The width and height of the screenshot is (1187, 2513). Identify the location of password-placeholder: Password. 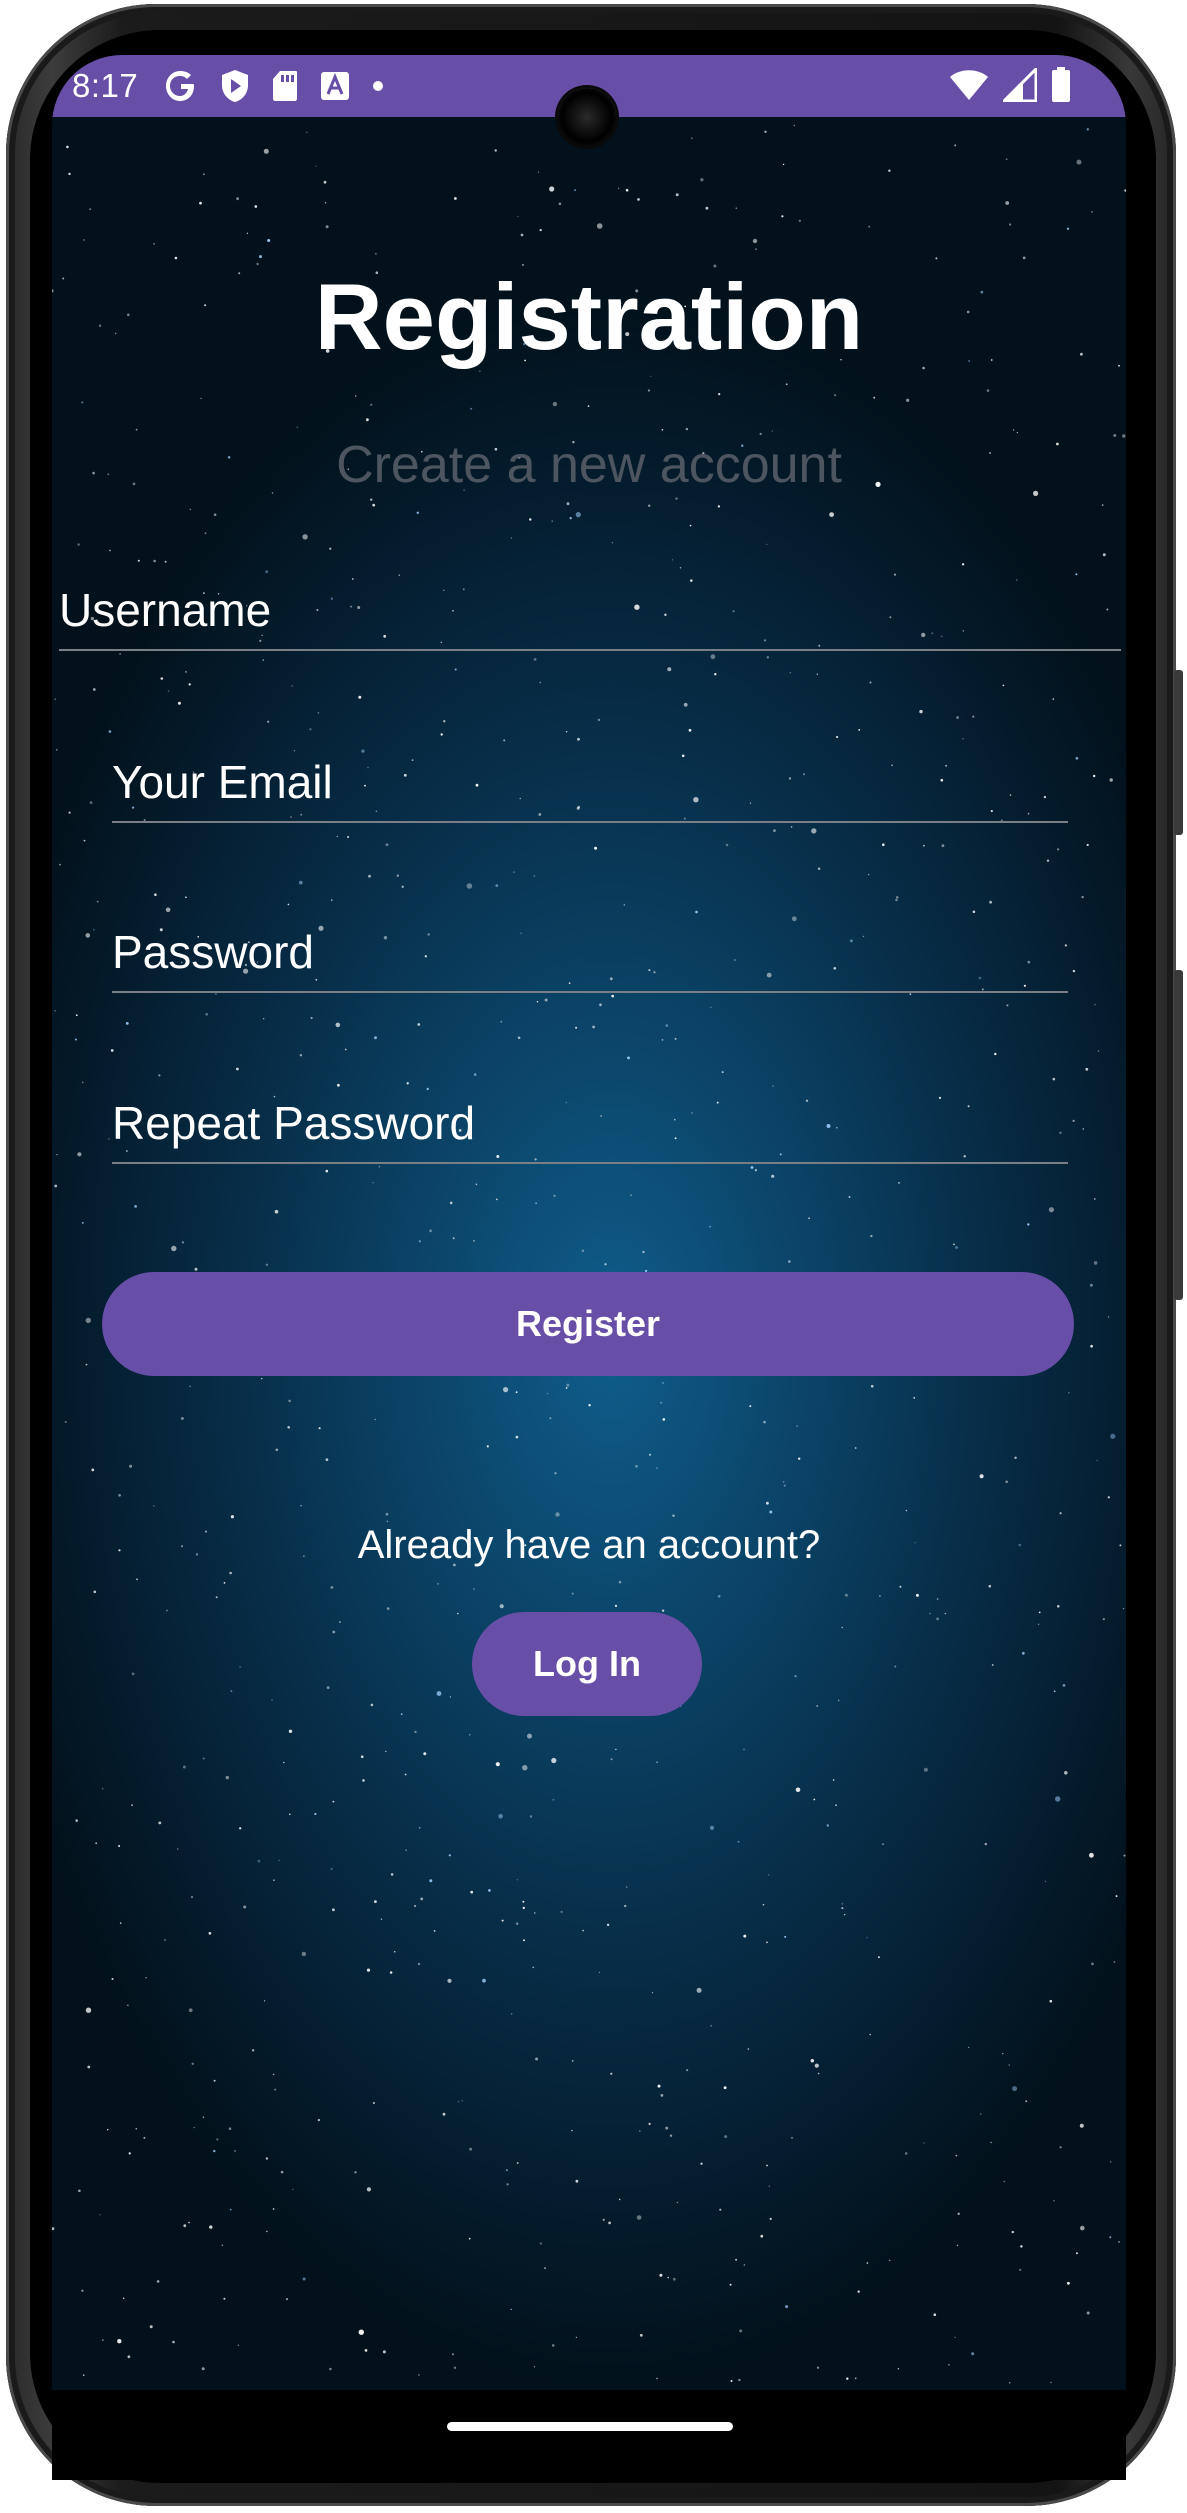
(213, 952).